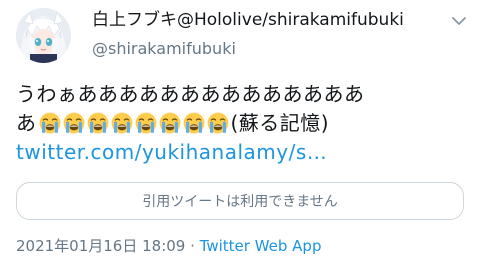 The width and height of the screenshot is (480, 268). I want to click on tweet-text-line-1: うわぁああああああああああああああ, so click(190, 94).